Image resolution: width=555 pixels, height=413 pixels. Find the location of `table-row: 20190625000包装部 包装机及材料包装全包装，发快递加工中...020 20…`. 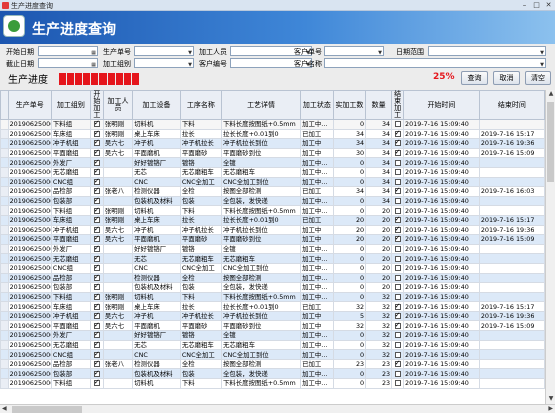

table-row: 20190625000包装部 包装机及材料包装全包装，发快递加工中...020 20… is located at coordinates (272, 287).